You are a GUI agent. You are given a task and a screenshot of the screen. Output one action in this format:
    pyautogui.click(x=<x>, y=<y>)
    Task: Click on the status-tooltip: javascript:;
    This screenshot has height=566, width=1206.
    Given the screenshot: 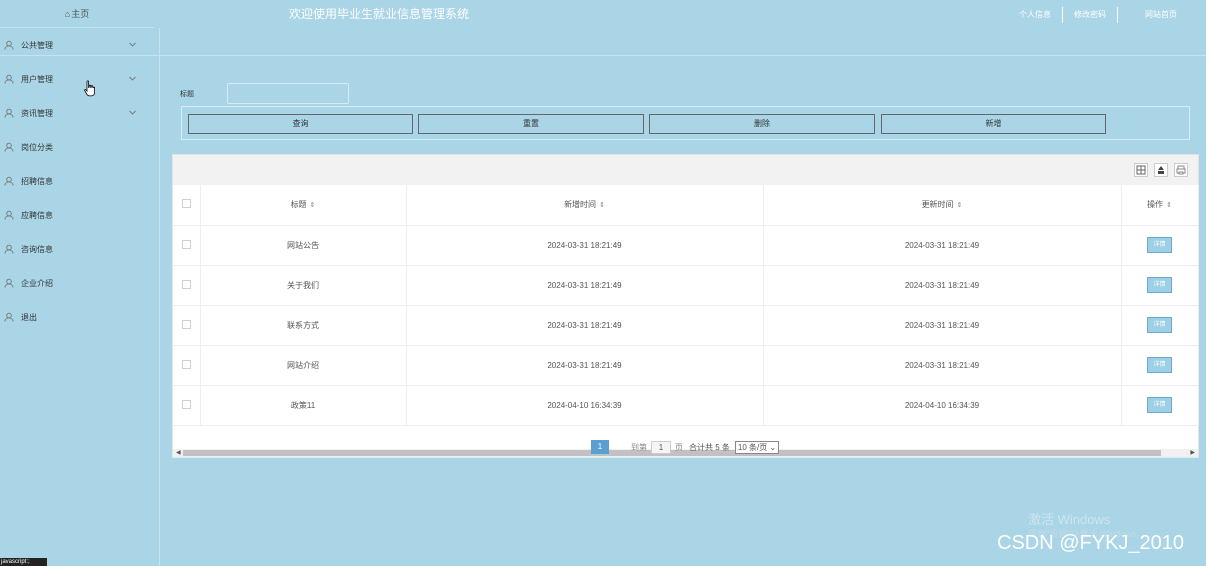 What is the action you would take?
    pyautogui.click(x=23, y=562)
    